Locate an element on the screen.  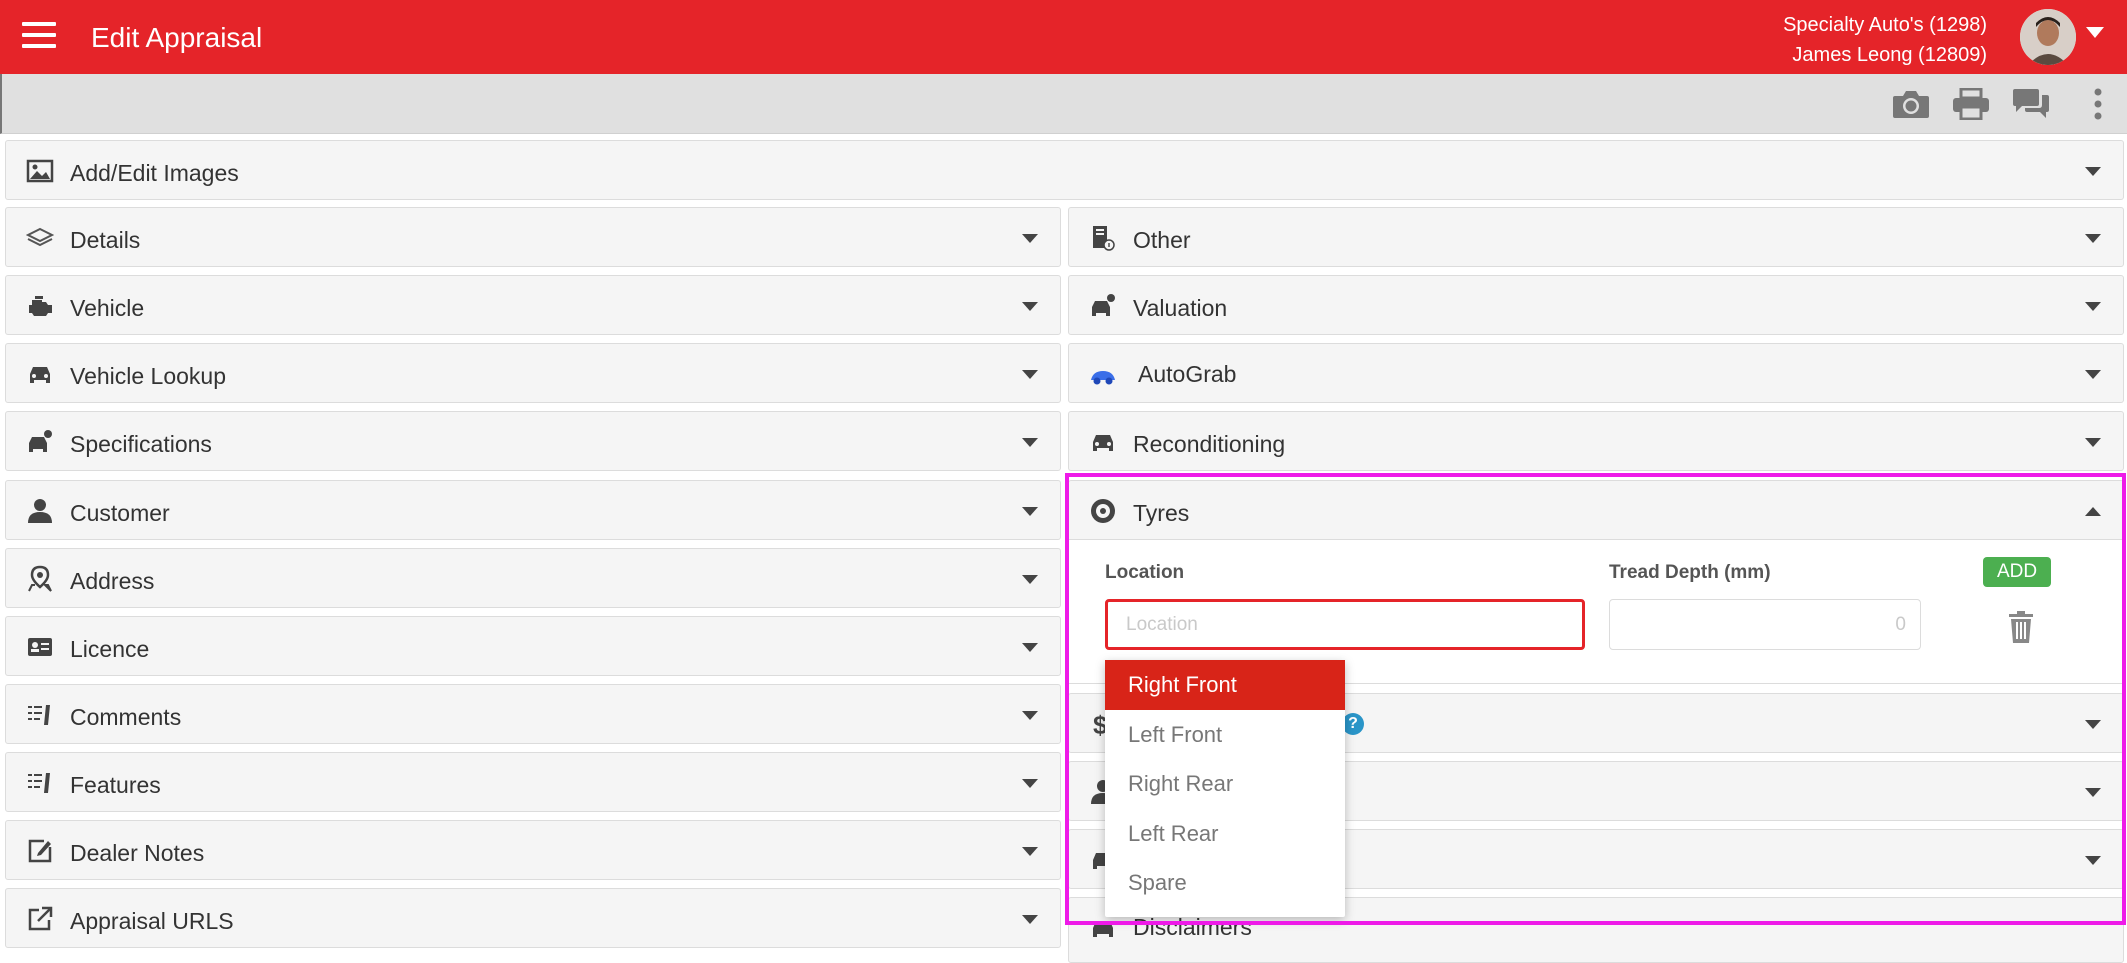
person-icon is located at coordinates (40, 511).